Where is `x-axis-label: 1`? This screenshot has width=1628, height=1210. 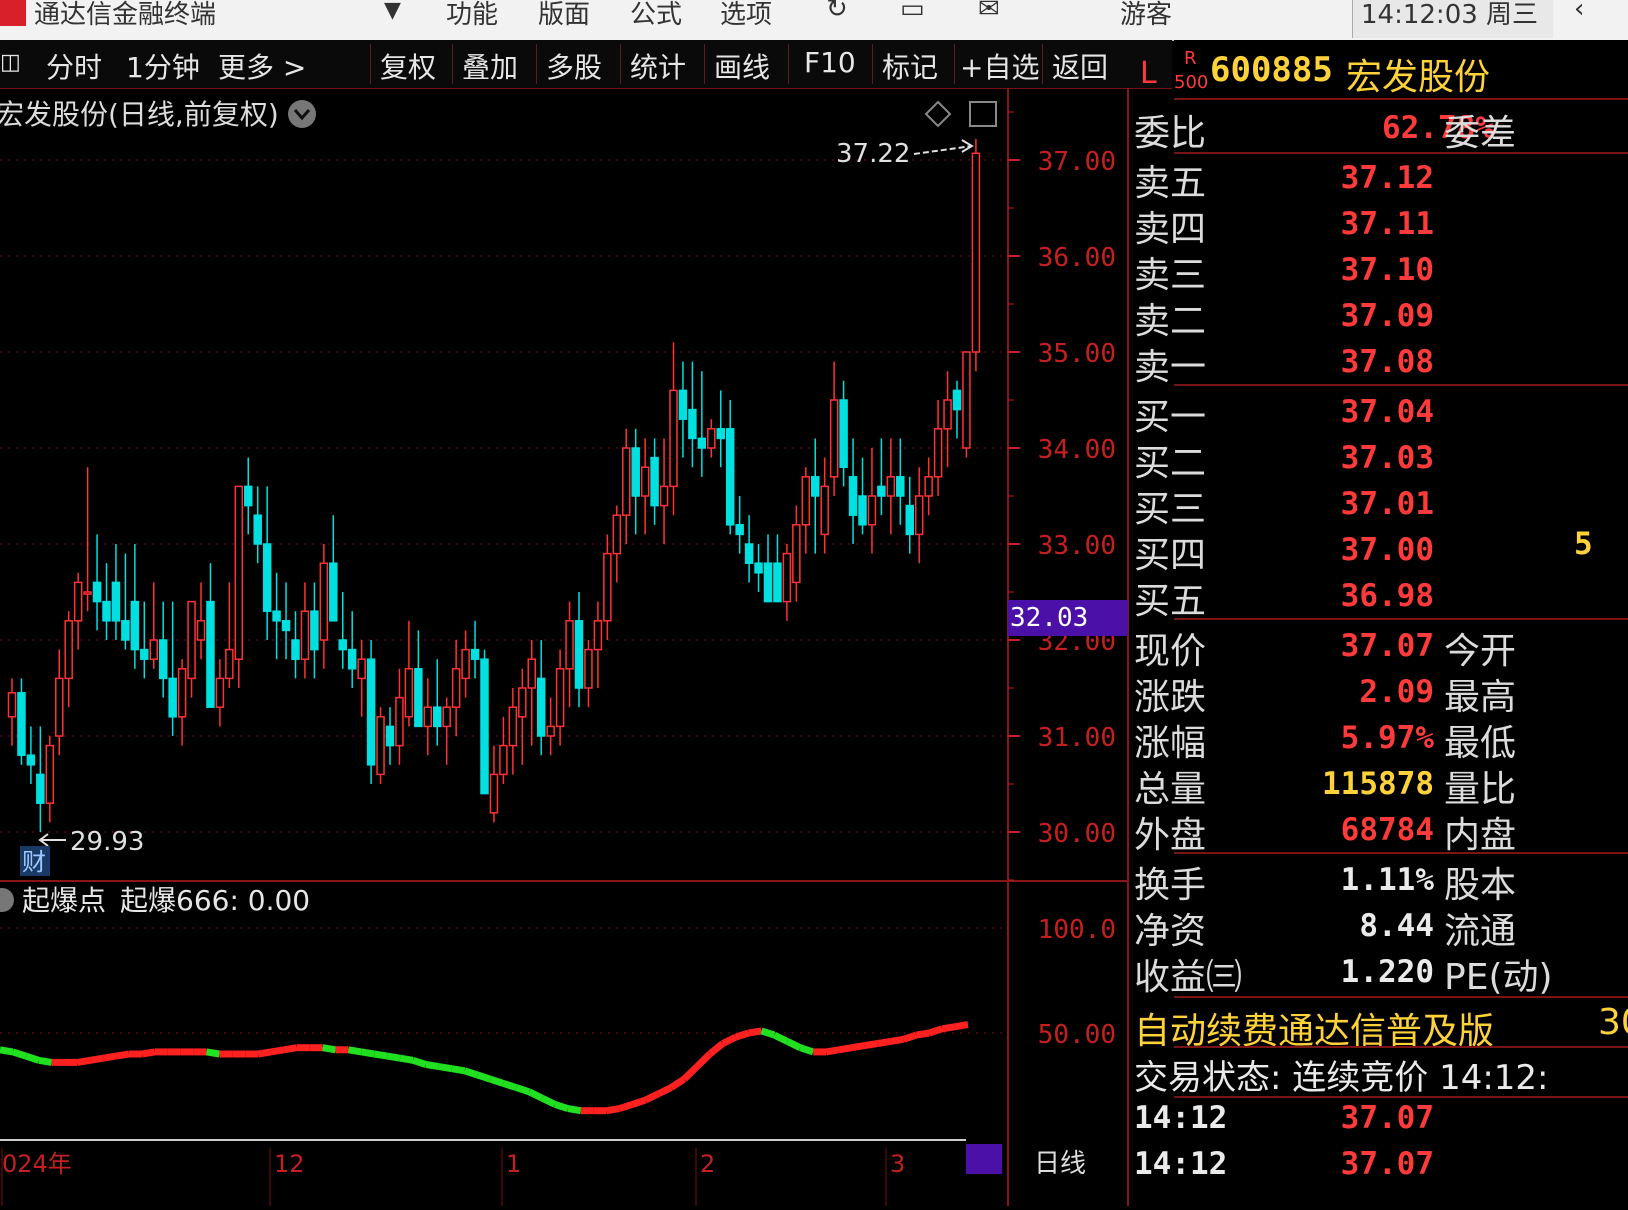 x-axis-label: 1 is located at coordinates (513, 1164).